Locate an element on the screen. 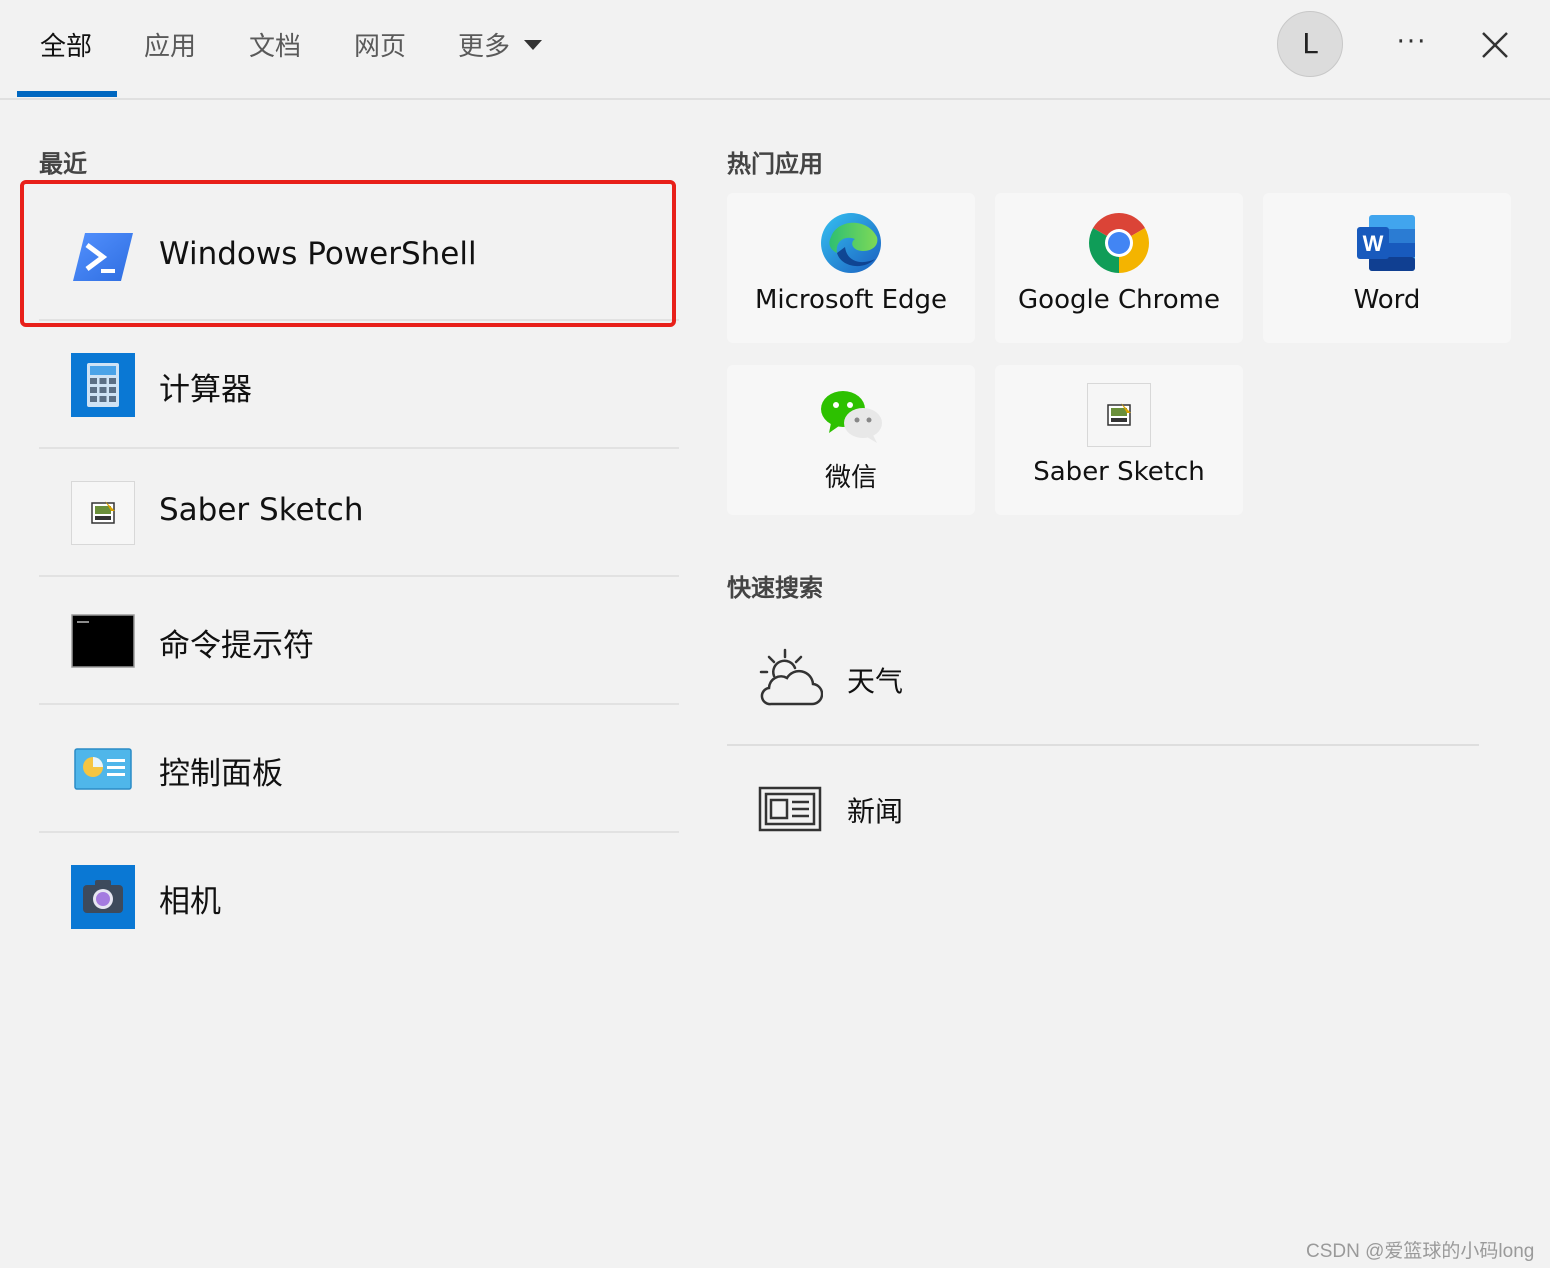 The width and height of the screenshot is (1550, 1268). chevron-down-icon is located at coordinates (533, 44).